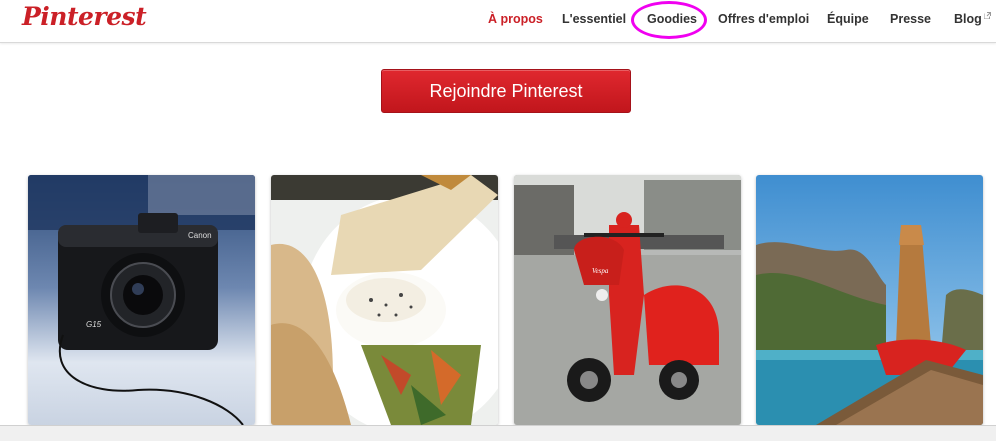 The image size is (996, 441). Describe the element at coordinates (594, 19) in the screenshot. I see `nav-link-essentiel: L'essentiel` at that location.